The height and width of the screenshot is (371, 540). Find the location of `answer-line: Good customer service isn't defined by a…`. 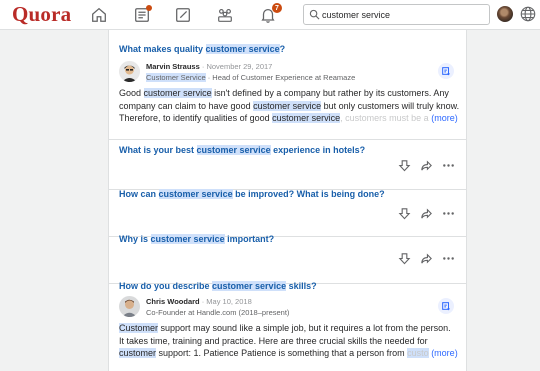

answer-line: Good customer service isn't defined by a… is located at coordinates (290, 93).